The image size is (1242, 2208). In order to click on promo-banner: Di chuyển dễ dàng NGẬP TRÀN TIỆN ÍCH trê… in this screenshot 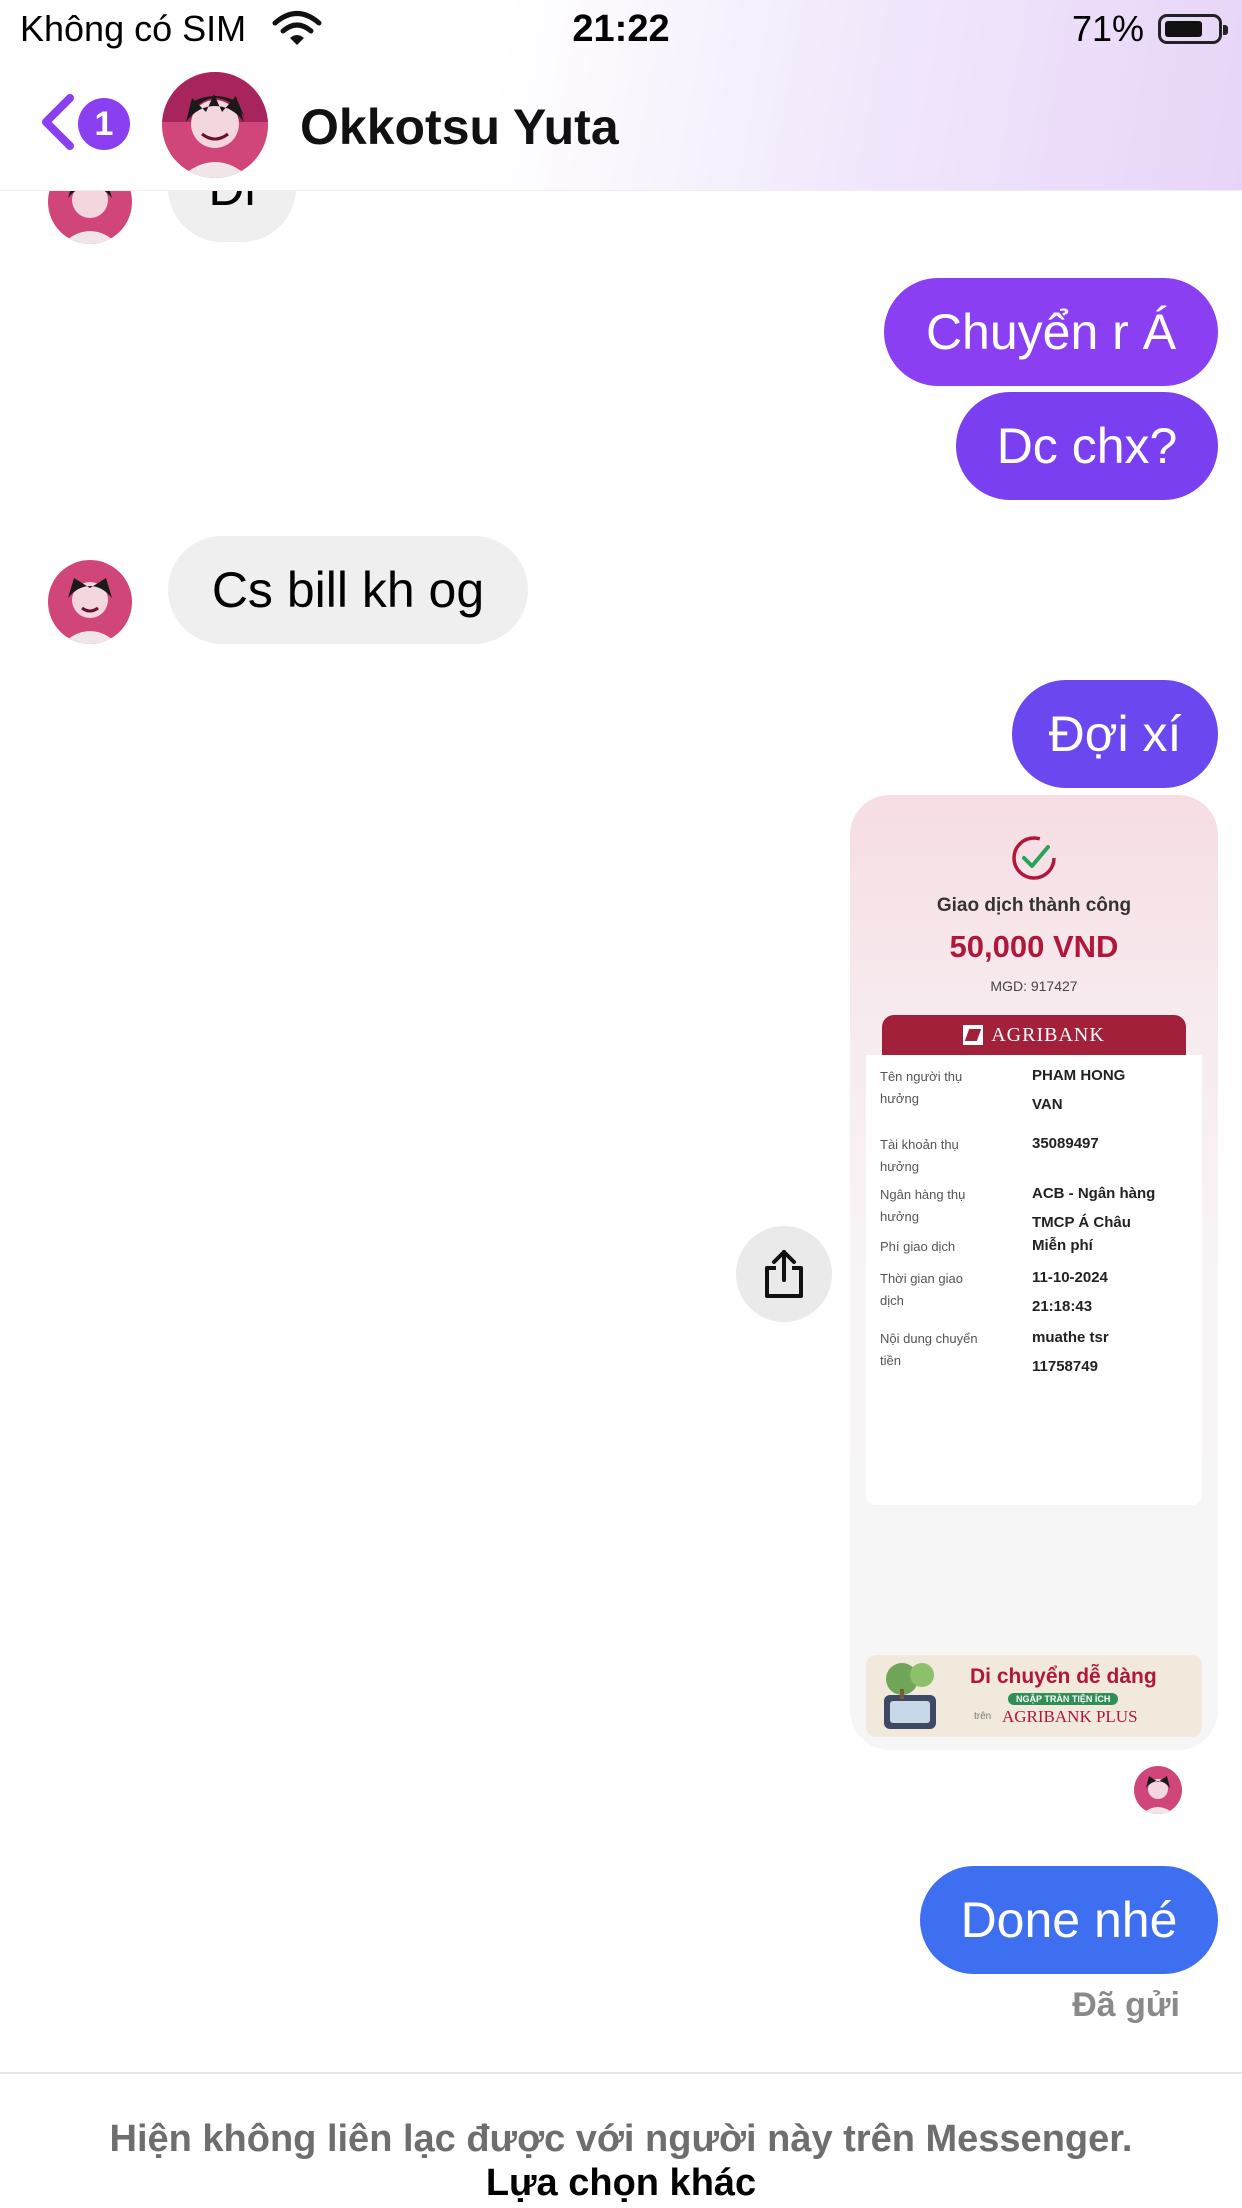, I will do `click(1034, 1696)`.